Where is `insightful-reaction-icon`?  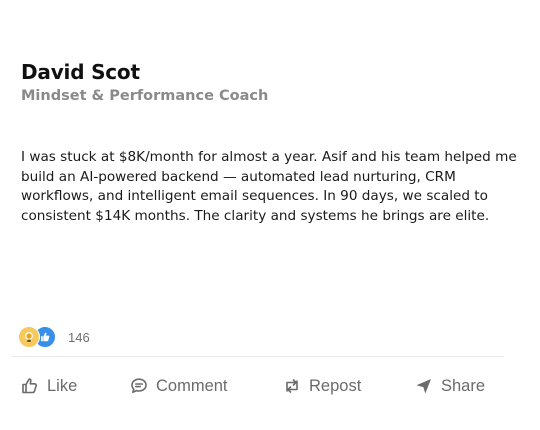 insightful-reaction-icon is located at coordinates (29, 337).